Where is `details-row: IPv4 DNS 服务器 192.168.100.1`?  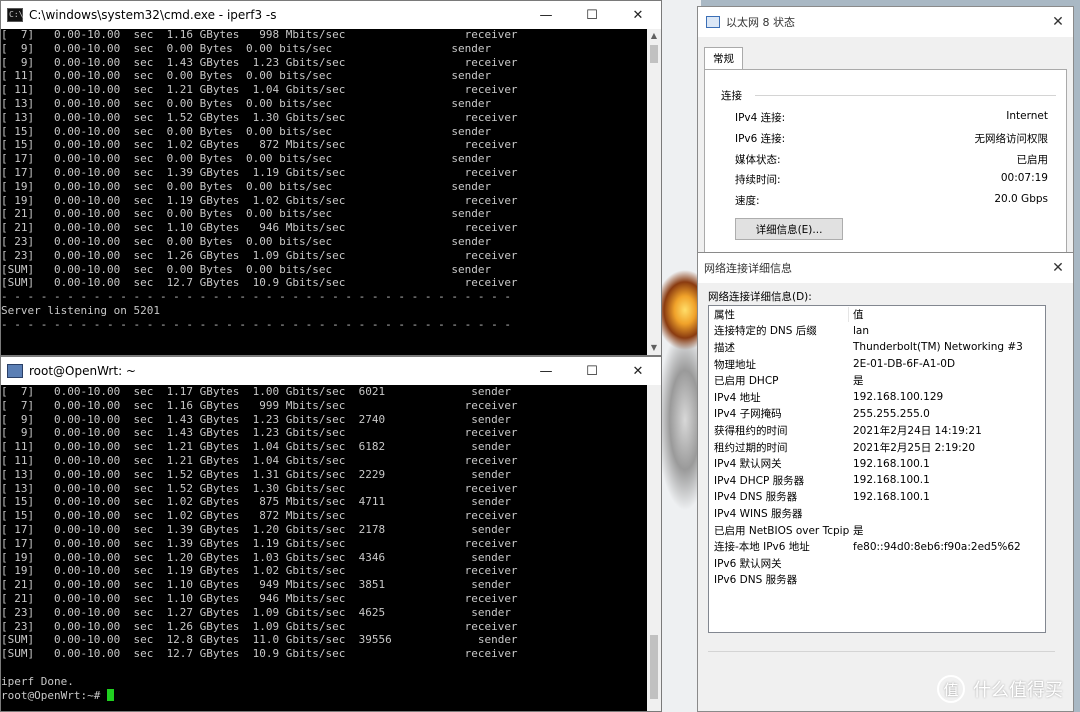 details-row: IPv4 DNS 服务器 192.168.100.1 is located at coordinates (877, 497).